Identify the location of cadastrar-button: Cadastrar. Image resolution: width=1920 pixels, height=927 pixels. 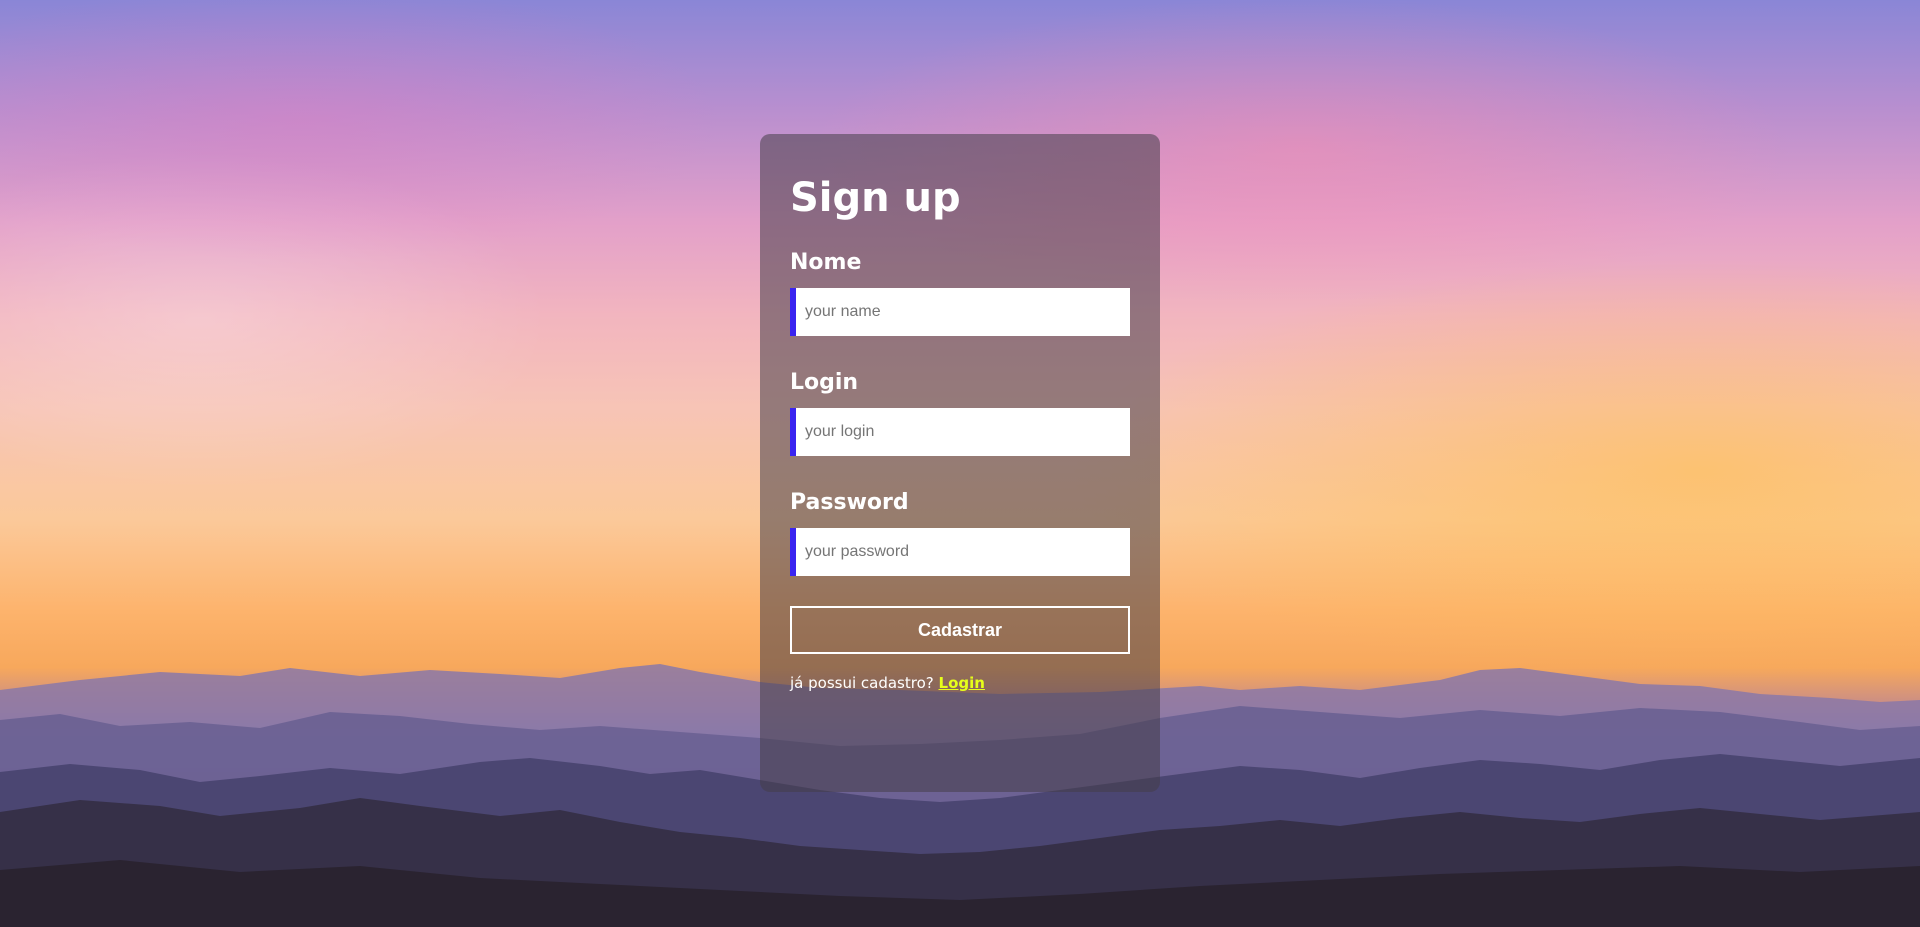
(960, 630).